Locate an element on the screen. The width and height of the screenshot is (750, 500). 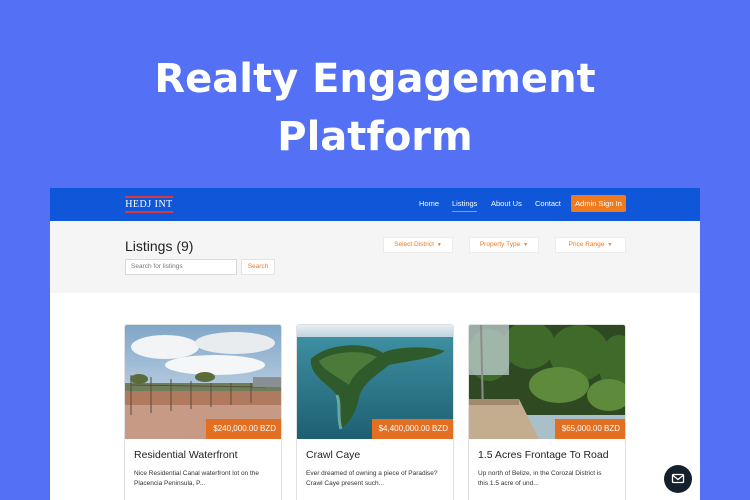
listing-title: Residential Waterfront is located at coordinates (186, 455).